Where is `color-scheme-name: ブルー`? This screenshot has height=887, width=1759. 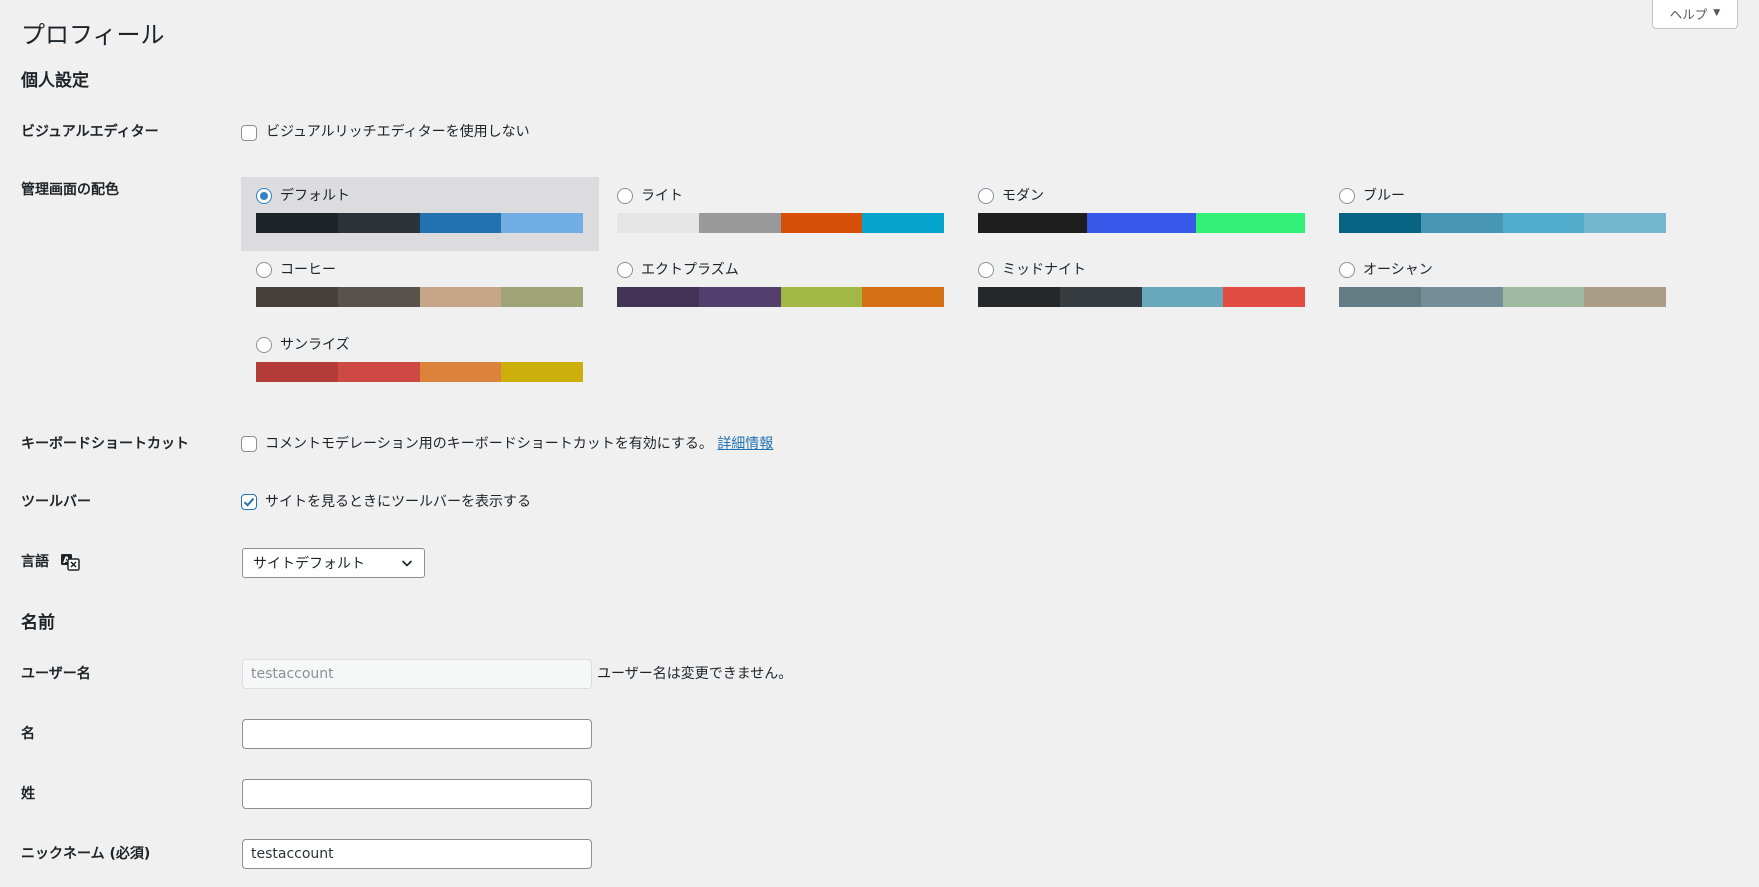 color-scheme-name: ブルー is located at coordinates (1384, 196).